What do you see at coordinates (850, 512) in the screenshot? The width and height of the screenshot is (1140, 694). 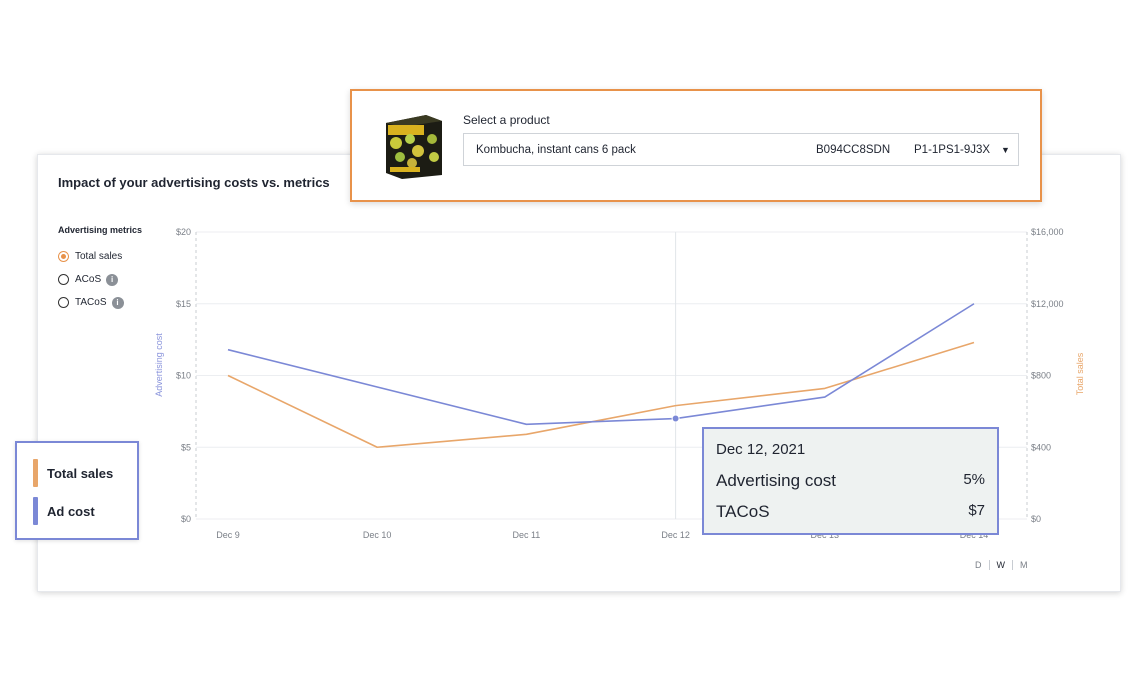 I see `tooltip-row: TACoS $7` at bounding box center [850, 512].